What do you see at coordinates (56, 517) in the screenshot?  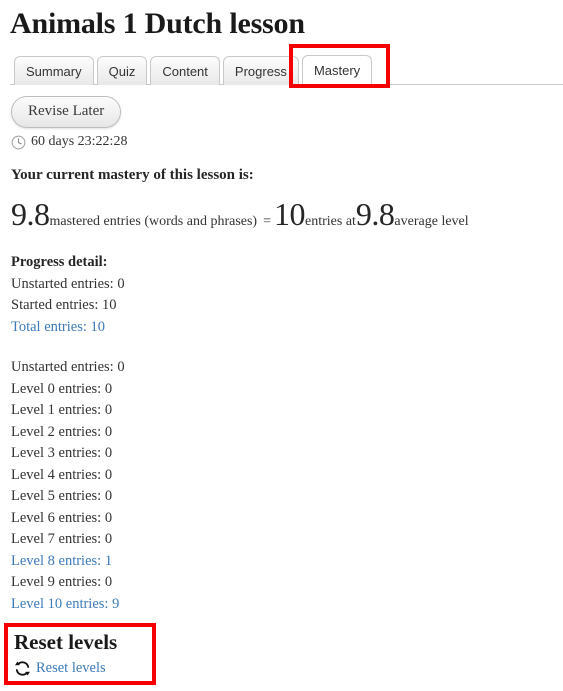 I see `level-row-label: Level 6 entries:` at bounding box center [56, 517].